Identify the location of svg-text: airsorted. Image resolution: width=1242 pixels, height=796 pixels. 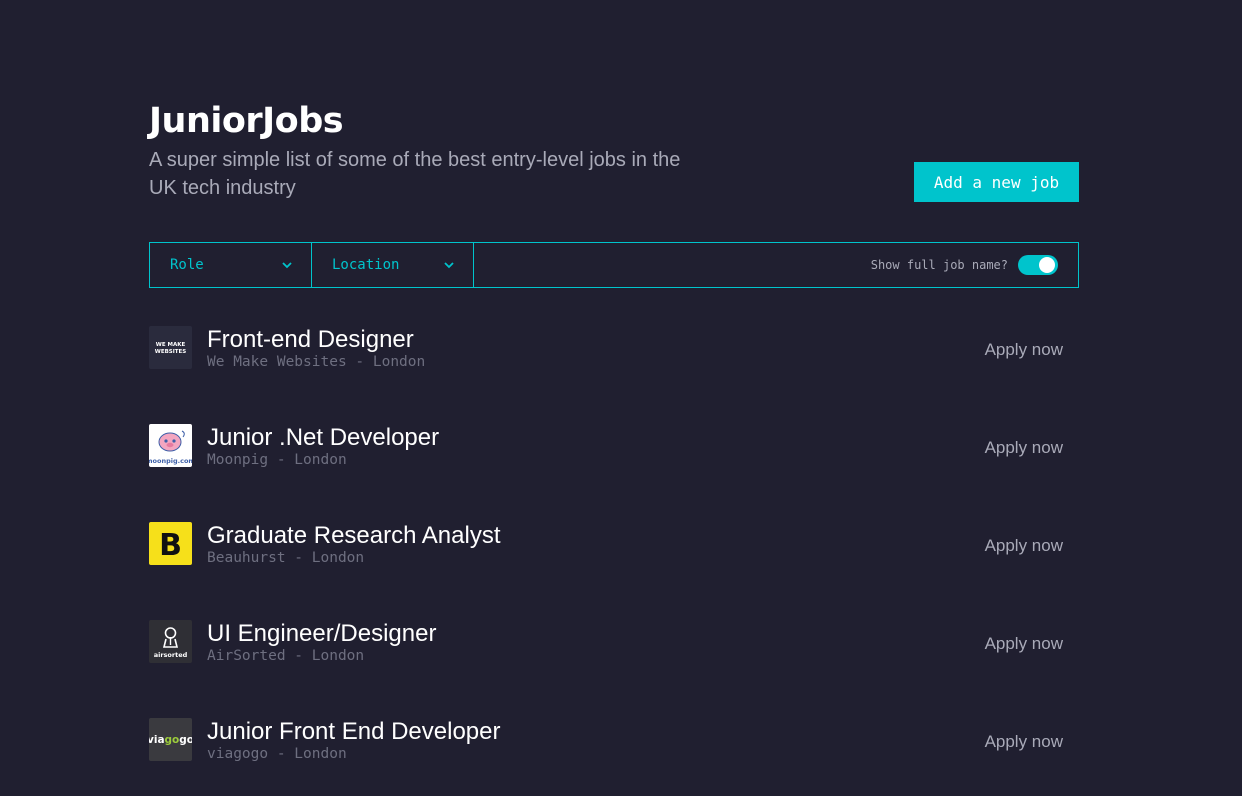
(171, 655).